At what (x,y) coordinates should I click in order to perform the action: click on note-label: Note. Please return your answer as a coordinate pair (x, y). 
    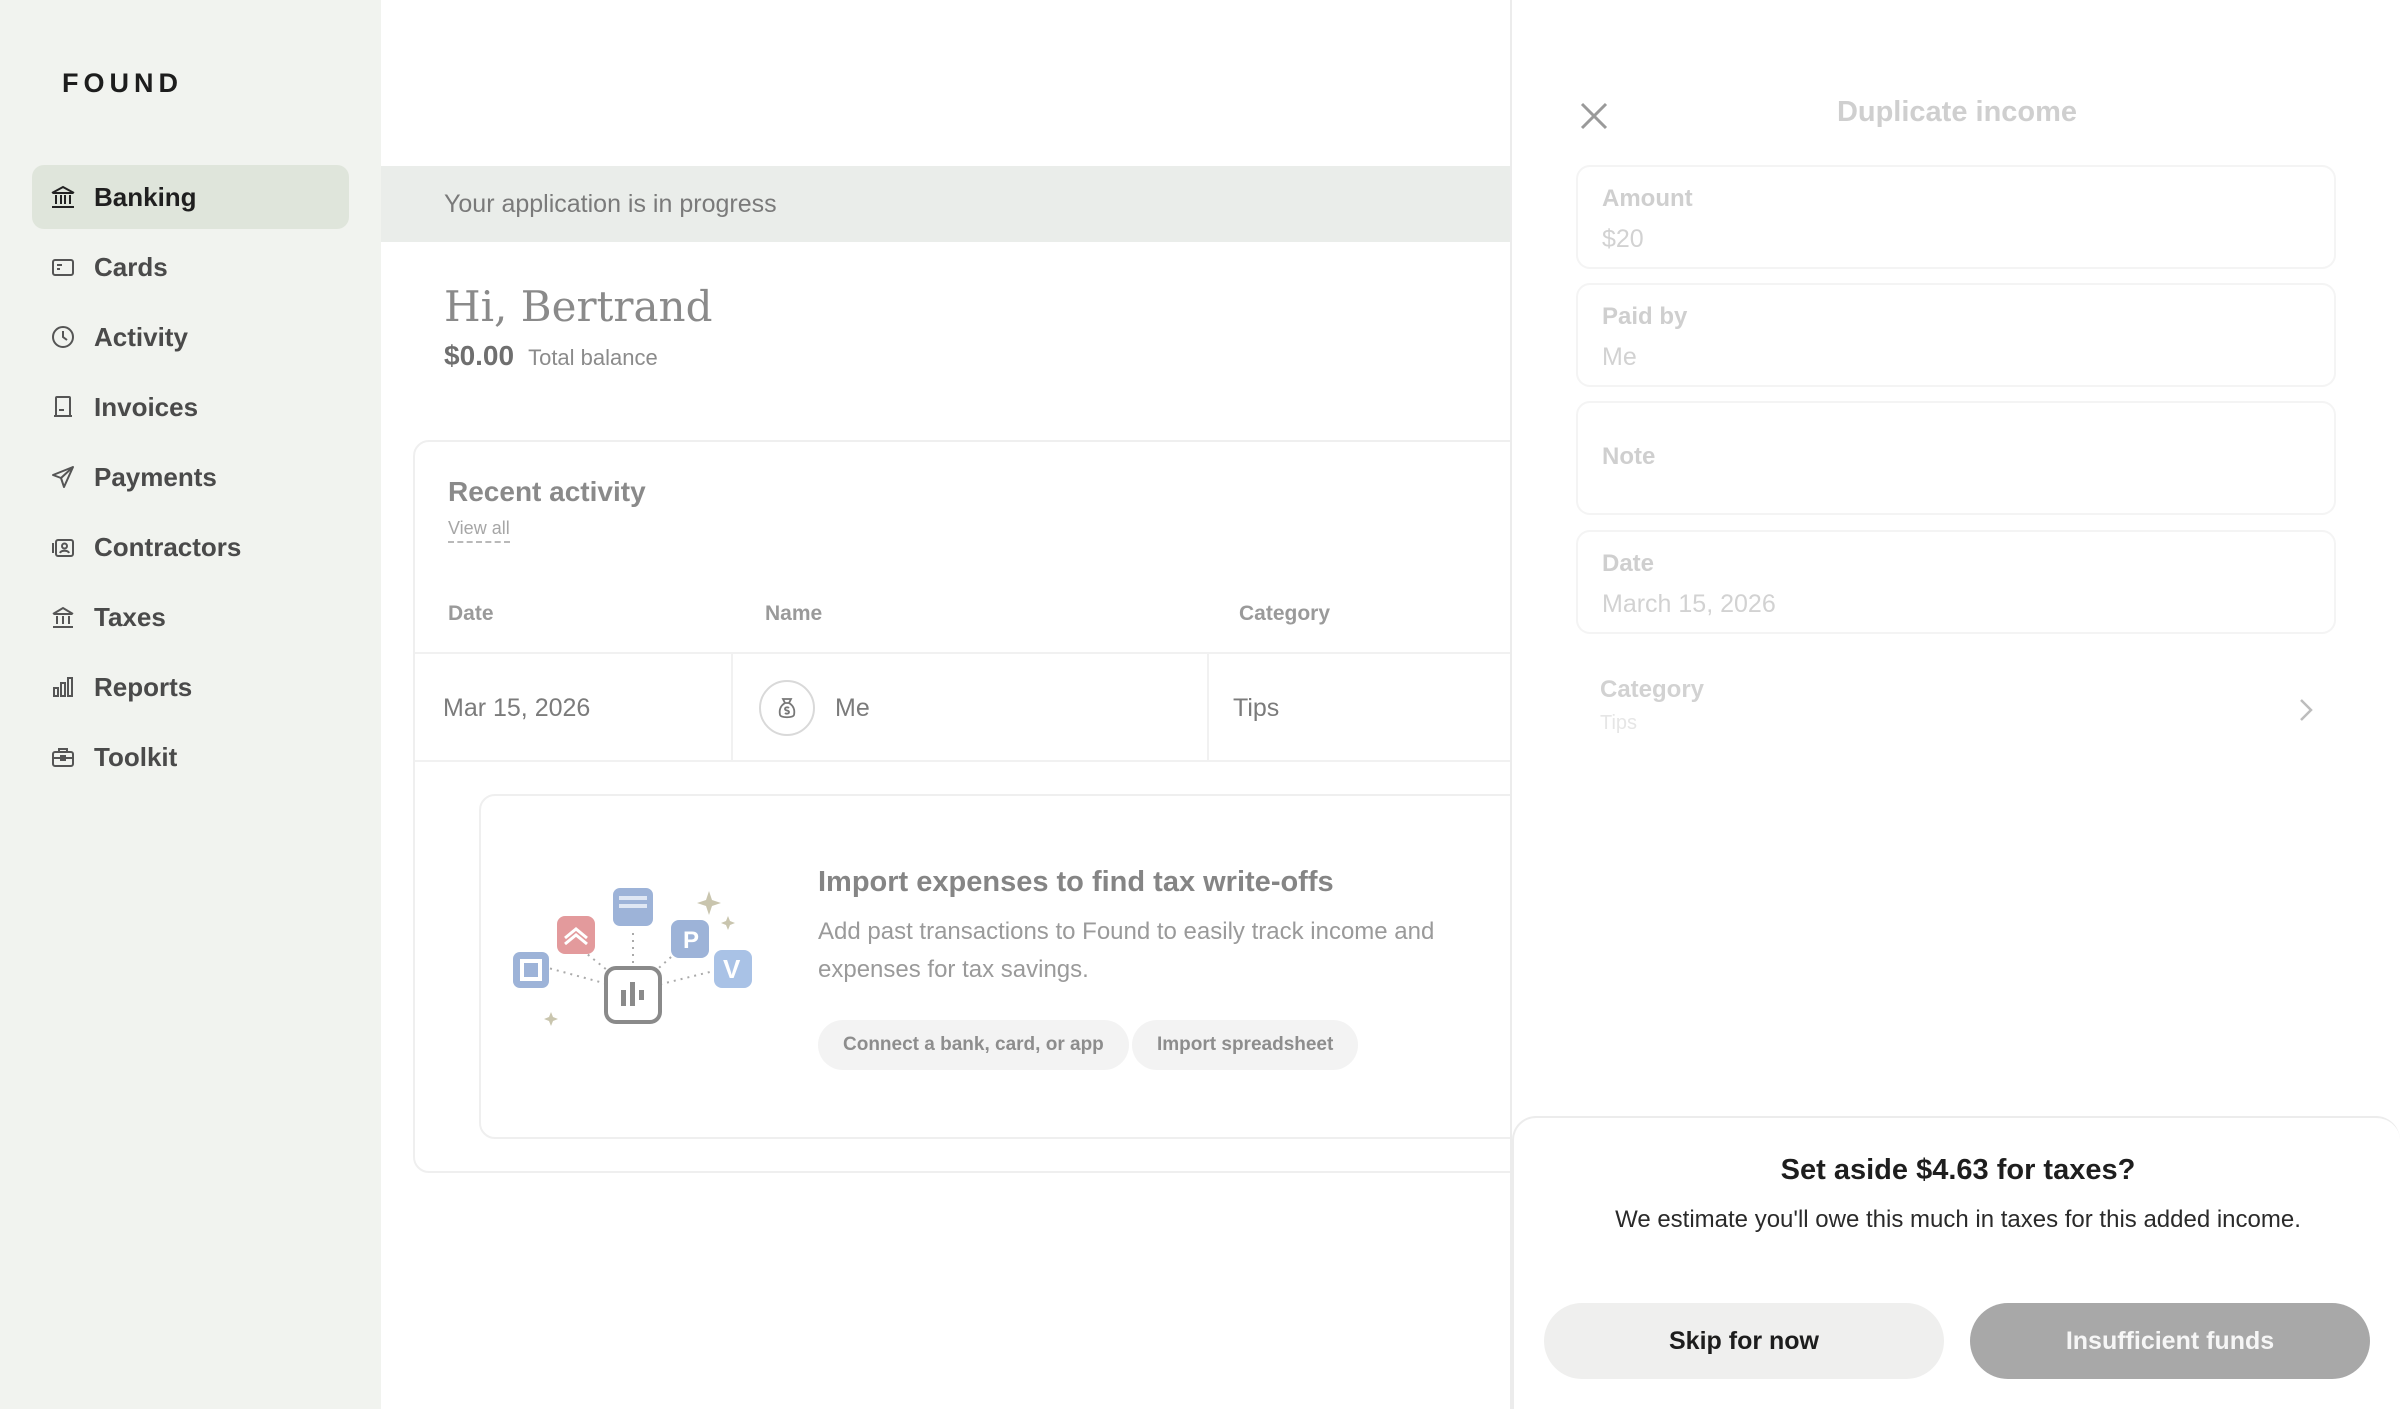
    Looking at the image, I should click on (1629, 456).